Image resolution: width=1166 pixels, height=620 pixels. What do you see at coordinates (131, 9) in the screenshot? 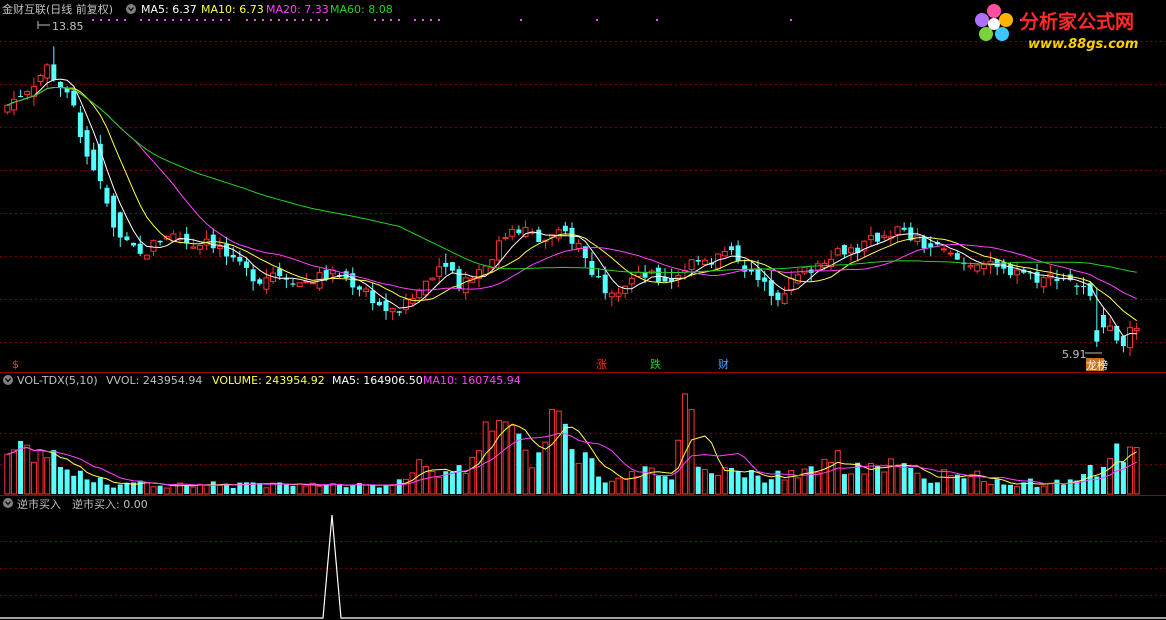
I see `chevron-down-icon` at bounding box center [131, 9].